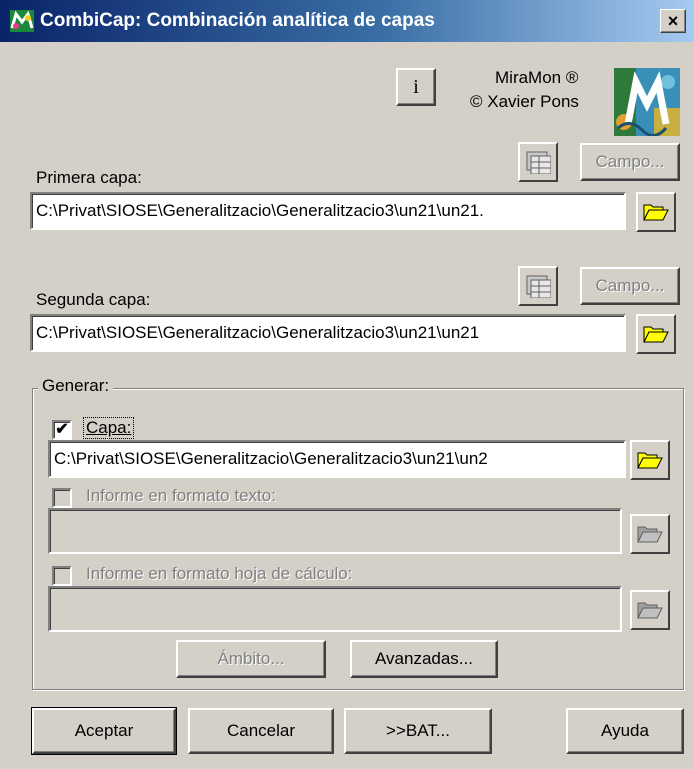 Image resolution: width=694 pixels, height=769 pixels. I want to click on informe-texto-checkbox, so click(62, 498).